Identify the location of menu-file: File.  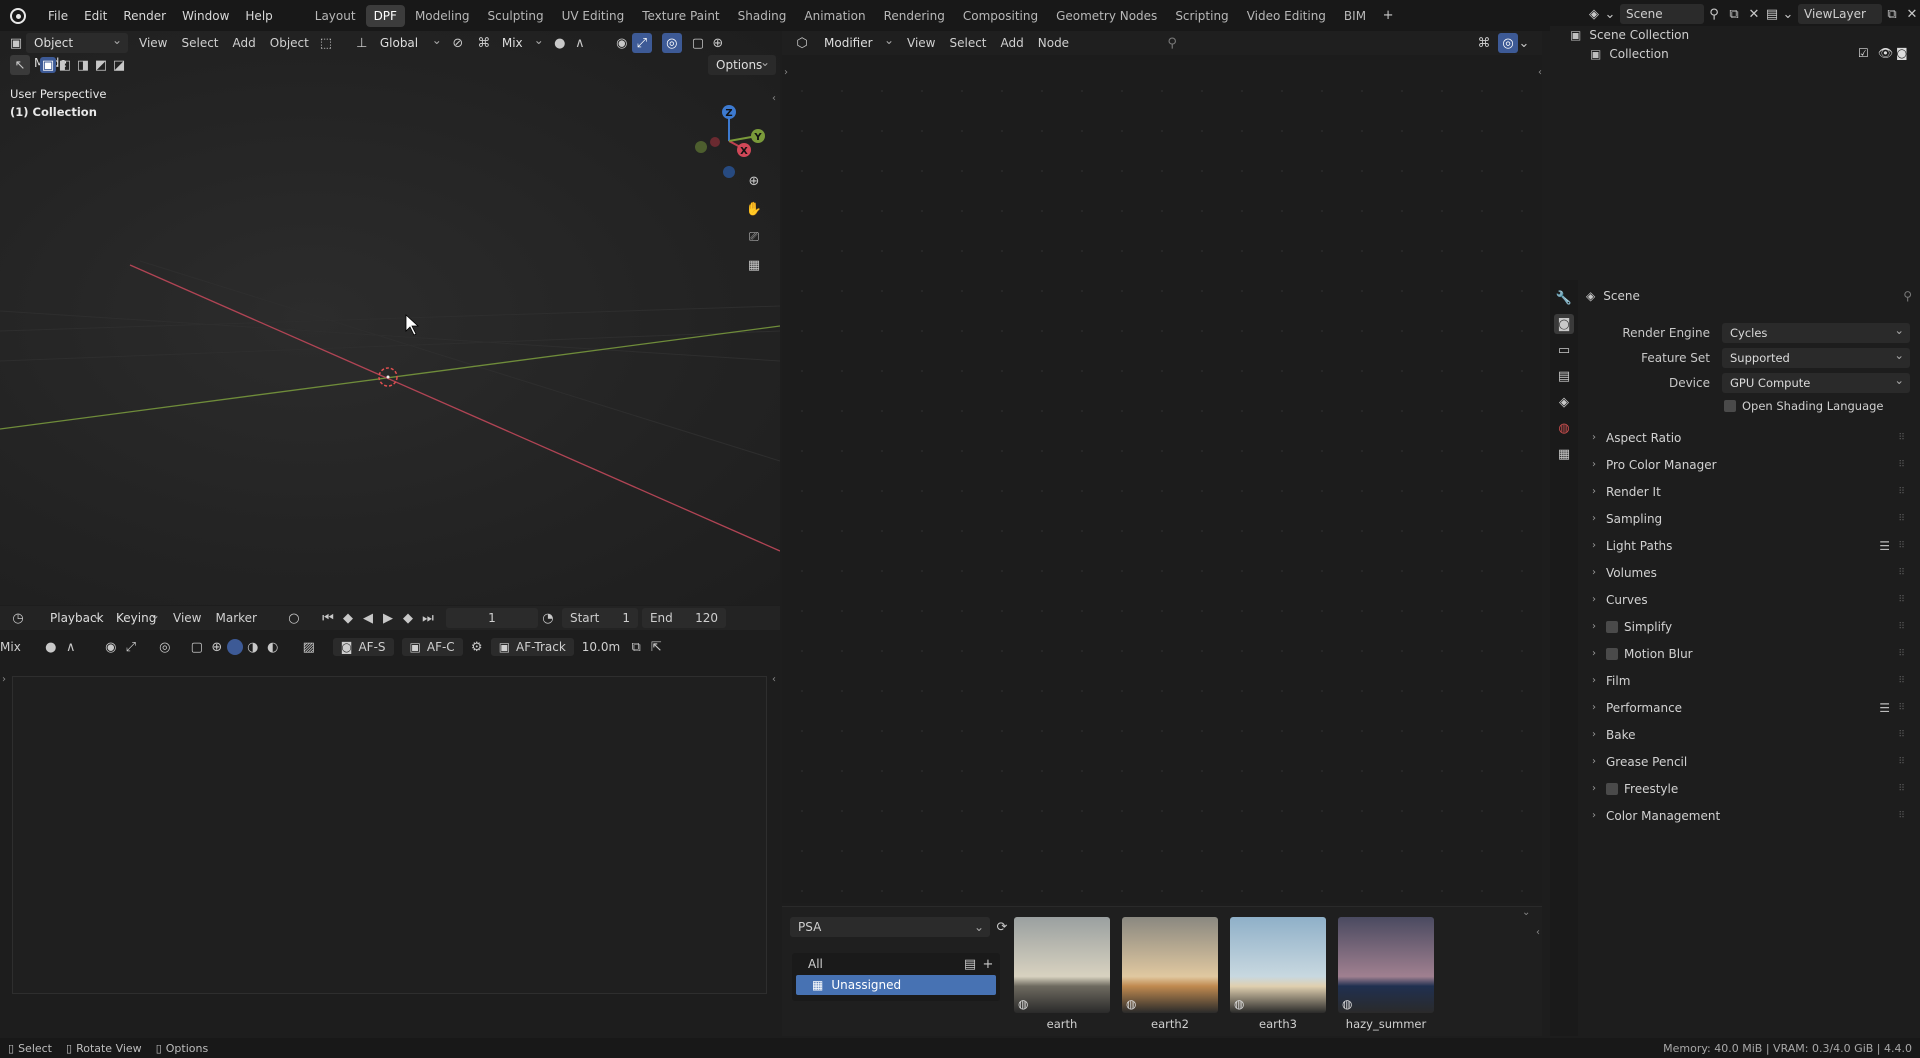
(58, 16).